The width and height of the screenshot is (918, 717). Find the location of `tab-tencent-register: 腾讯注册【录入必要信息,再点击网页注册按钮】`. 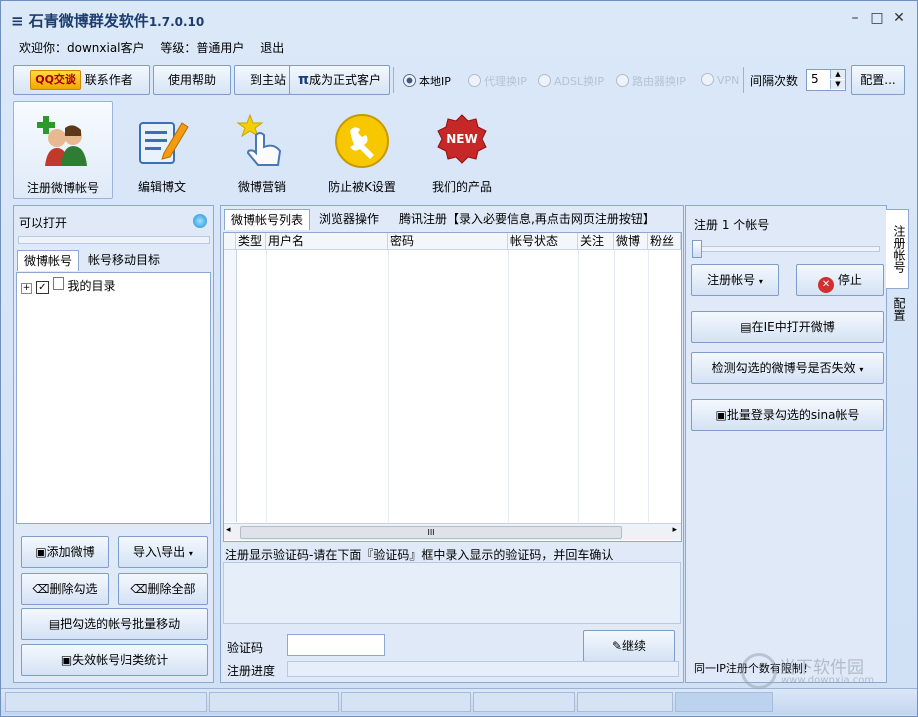

tab-tencent-register: 腾讯注册【录入必要信息,再点击网页注册按钮】 is located at coordinates (527, 219).